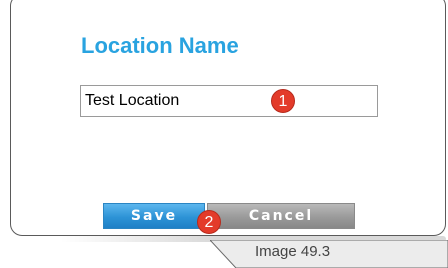  What do you see at coordinates (283, 101) in the screenshot?
I see `callout-marker-1: 1` at bounding box center [283, 101].